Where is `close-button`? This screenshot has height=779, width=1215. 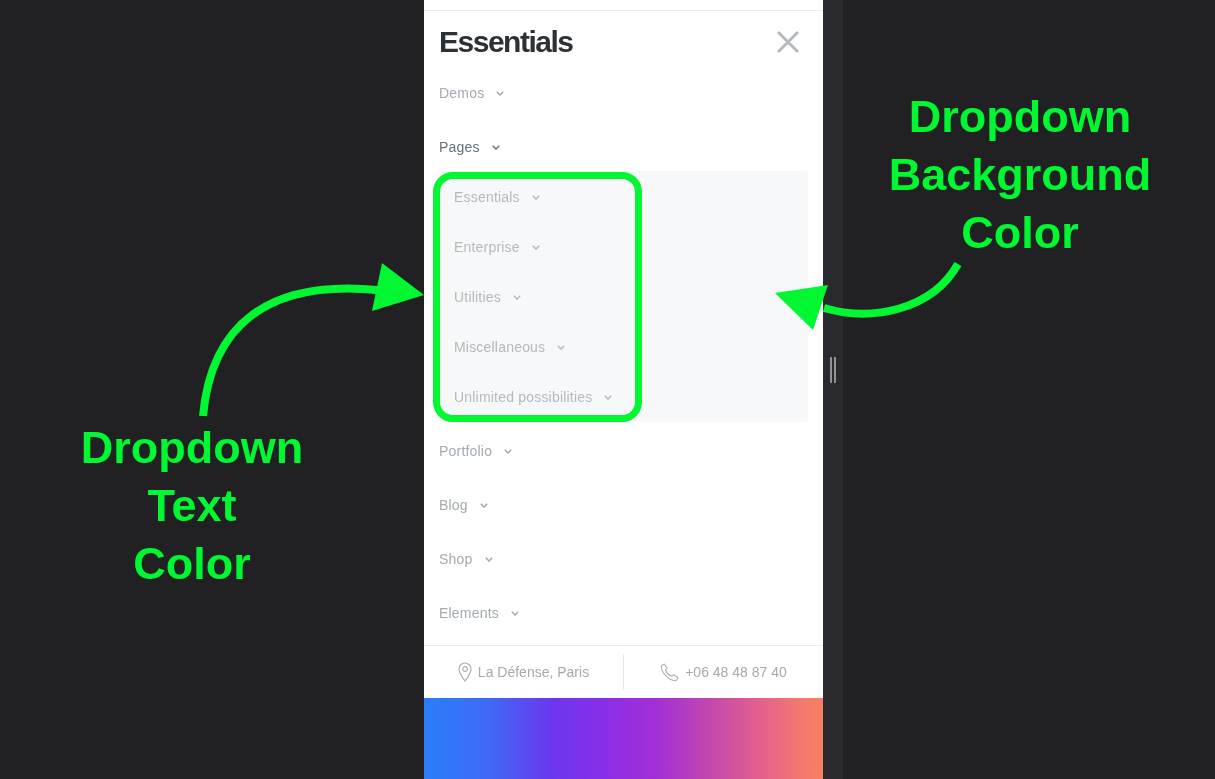 close-button is located at coordinates (788, 41).